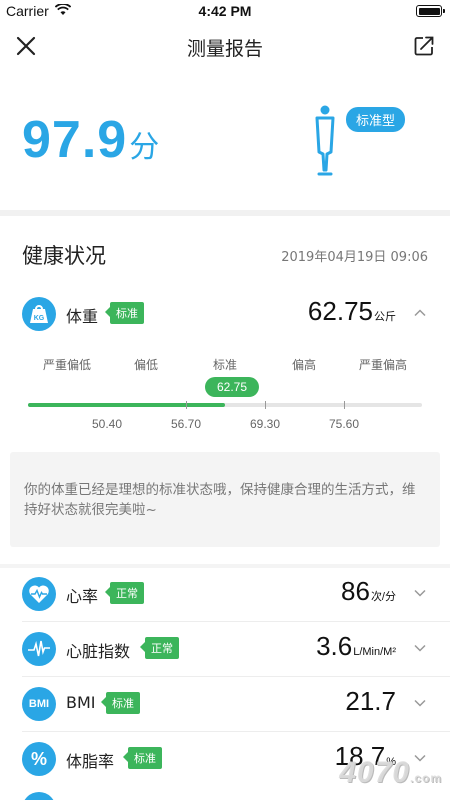 The width and height of the screenshot is (450, 800). Describe the element at coordinates (90, 761) in the screenshot. I see `body-fat-label: 体脂率` at that location.